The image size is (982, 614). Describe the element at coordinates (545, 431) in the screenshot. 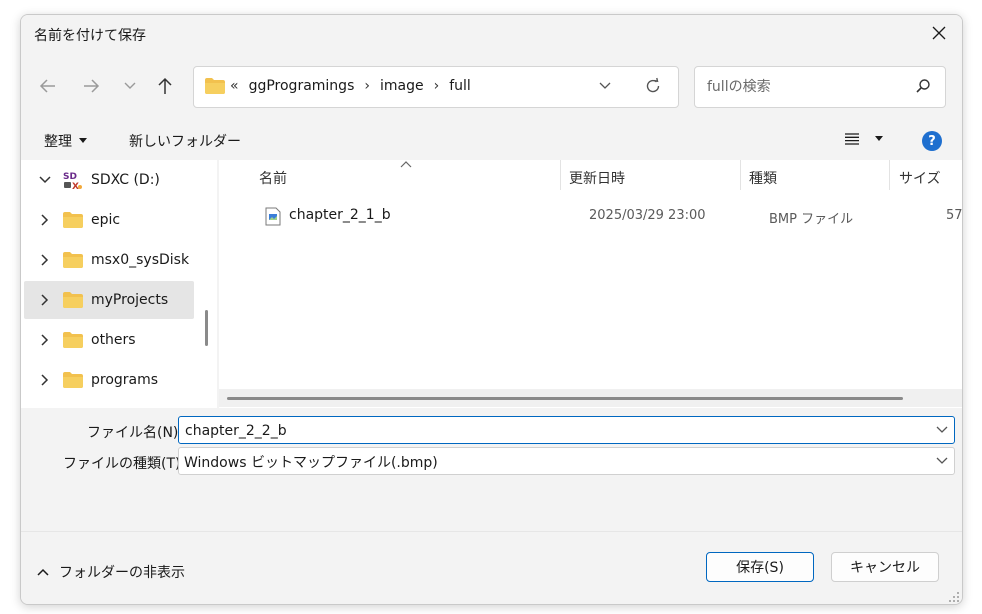

I see `filename-input` at that location.